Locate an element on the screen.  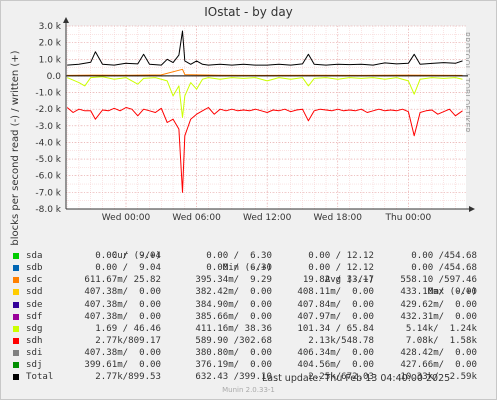
x-tick-label: Wed 00:00 is located at coordinates (126, 218).